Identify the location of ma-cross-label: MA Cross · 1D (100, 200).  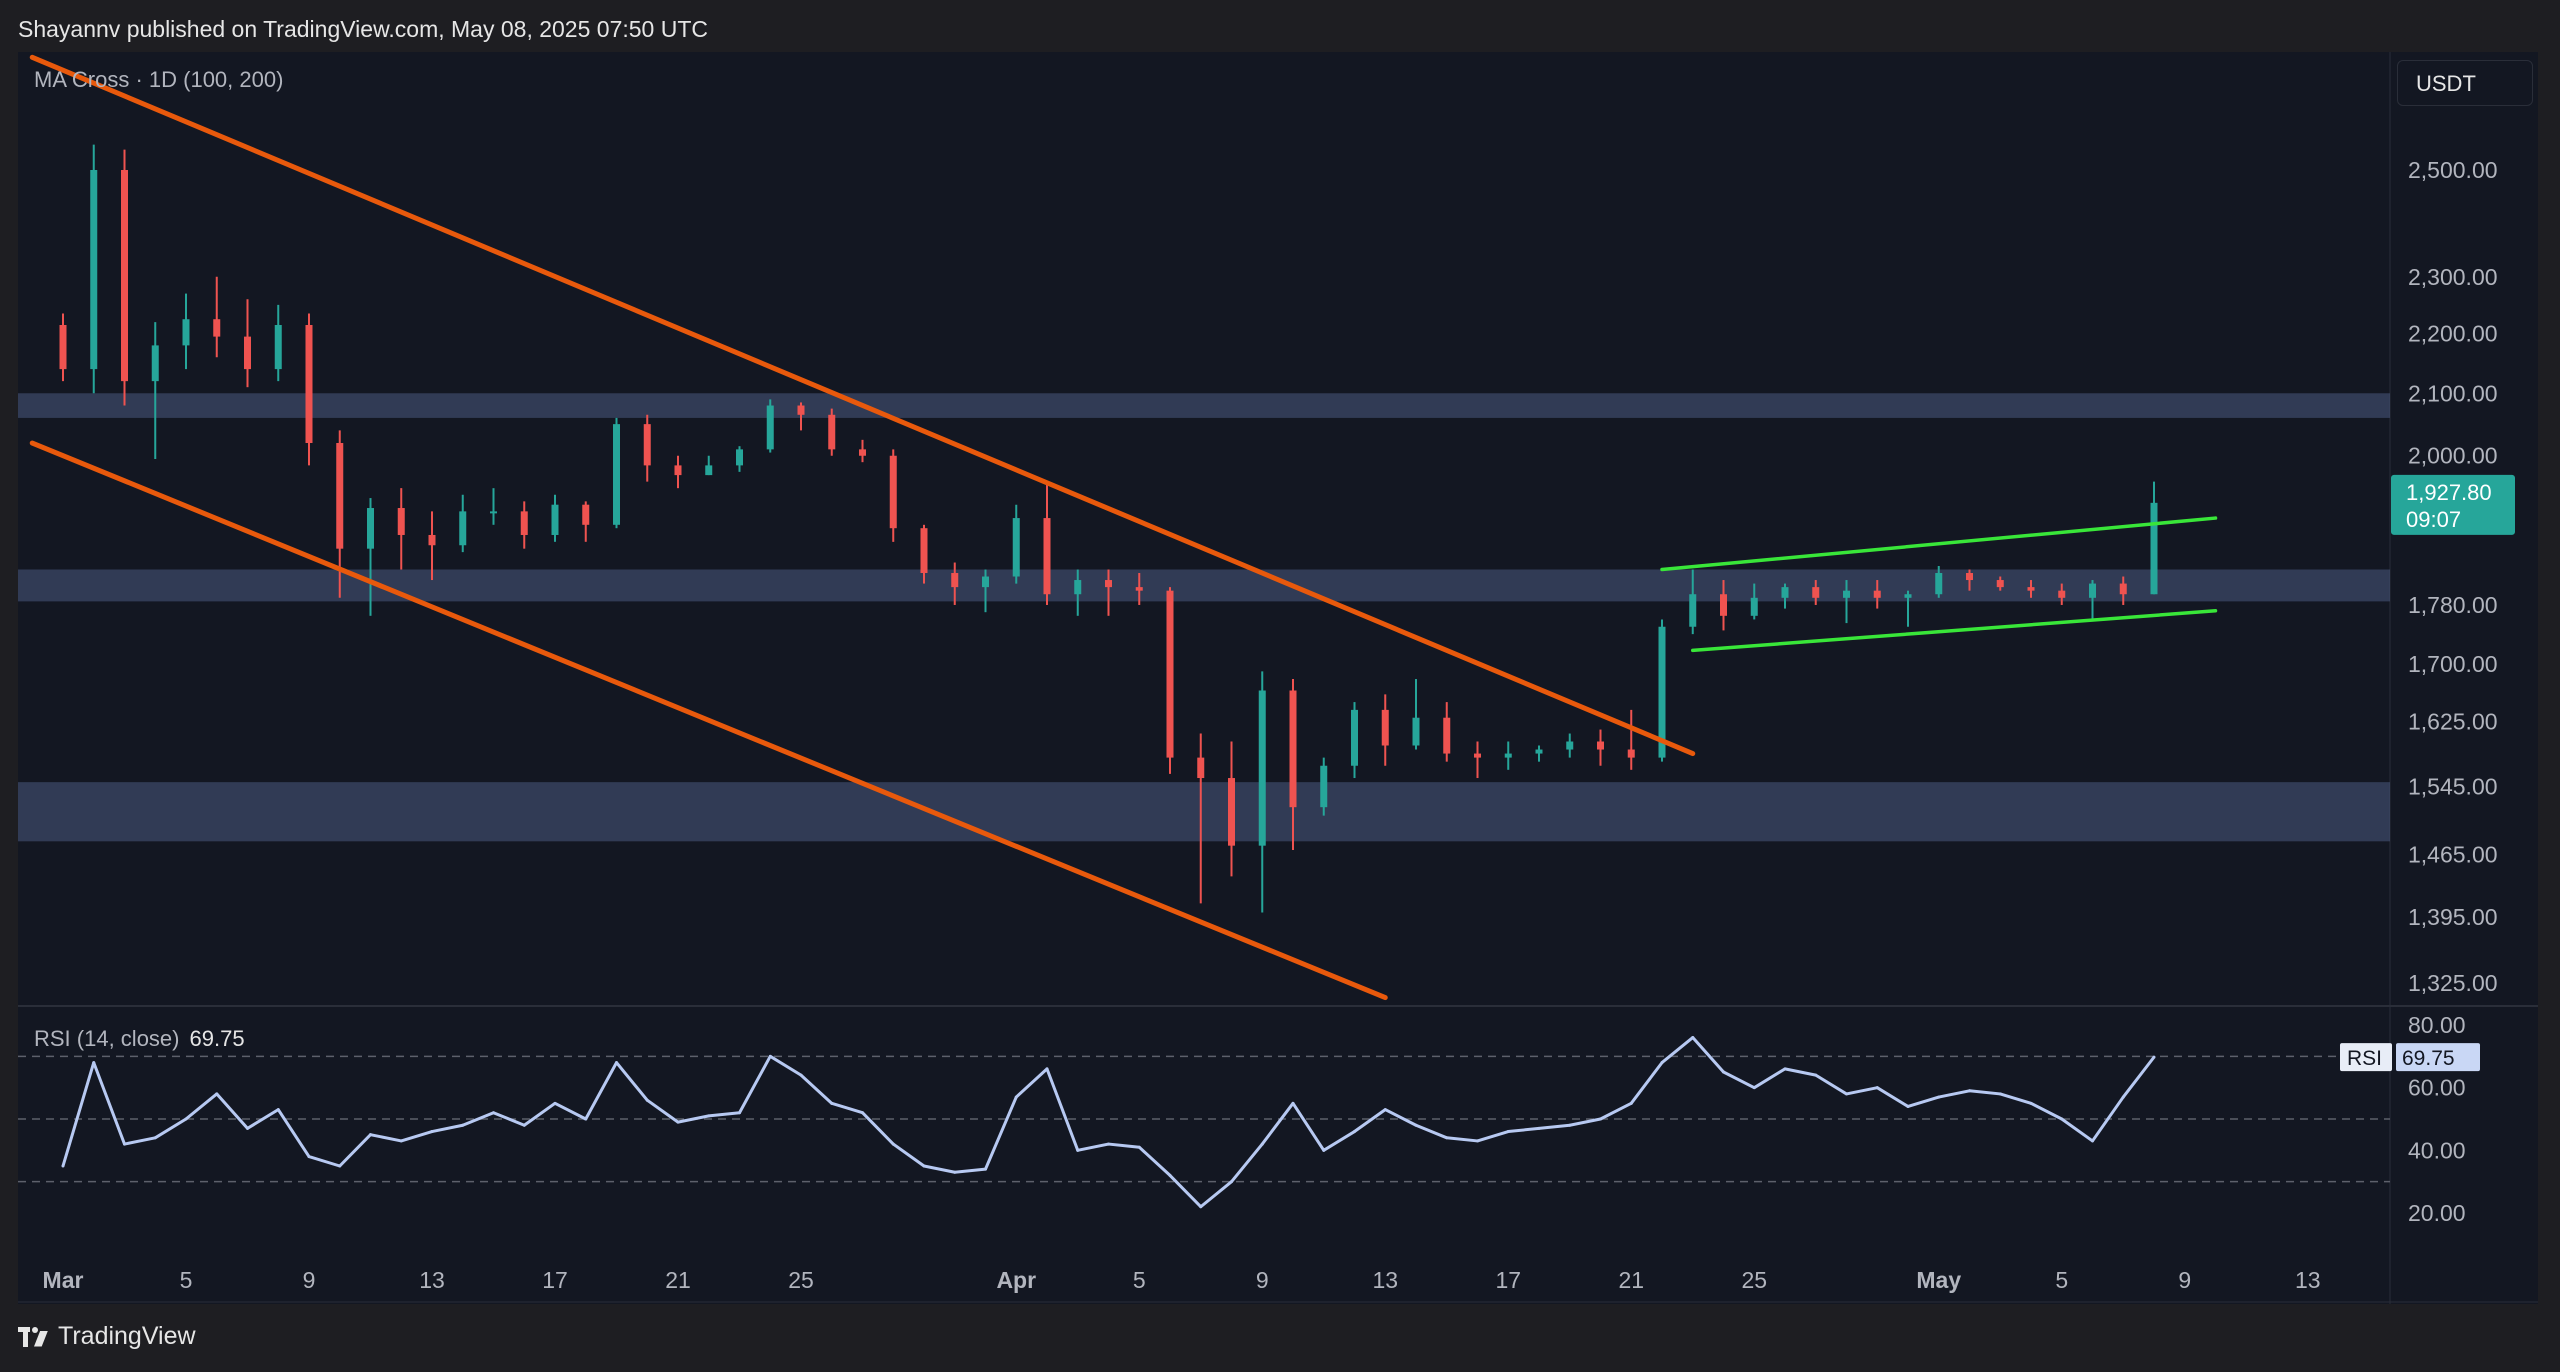
(158, 80).